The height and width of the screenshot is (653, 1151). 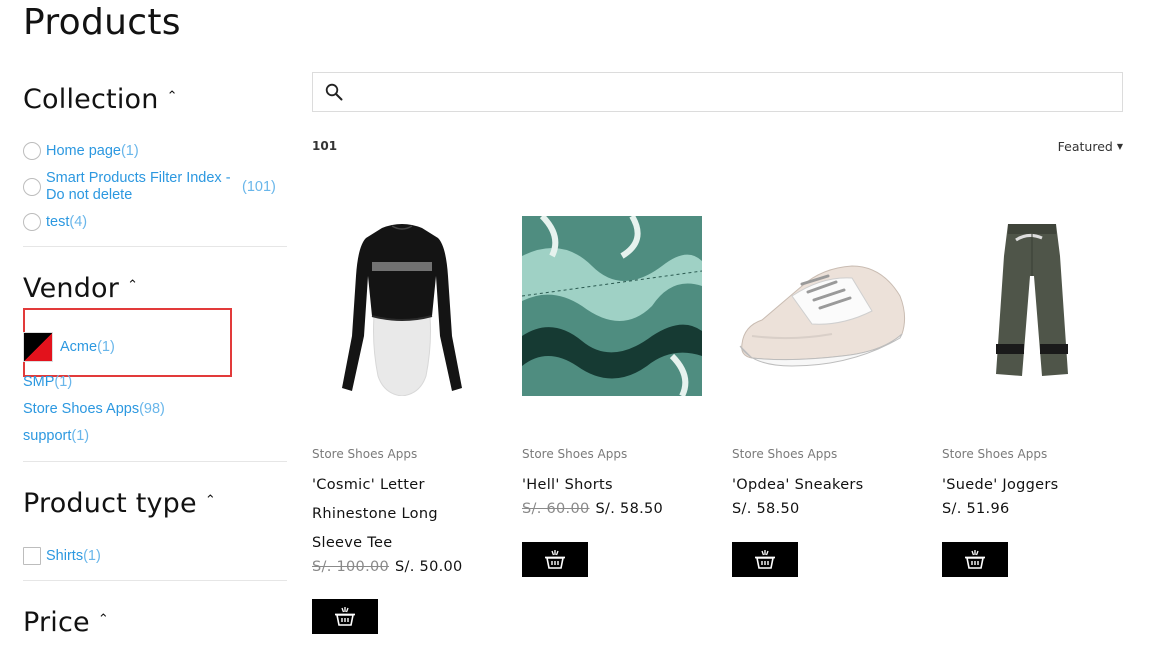 What do you see at coordinates (429, 567) in the screenshot?
I see `sale-price: S/. 50.00` at bounding box center [429, 567].